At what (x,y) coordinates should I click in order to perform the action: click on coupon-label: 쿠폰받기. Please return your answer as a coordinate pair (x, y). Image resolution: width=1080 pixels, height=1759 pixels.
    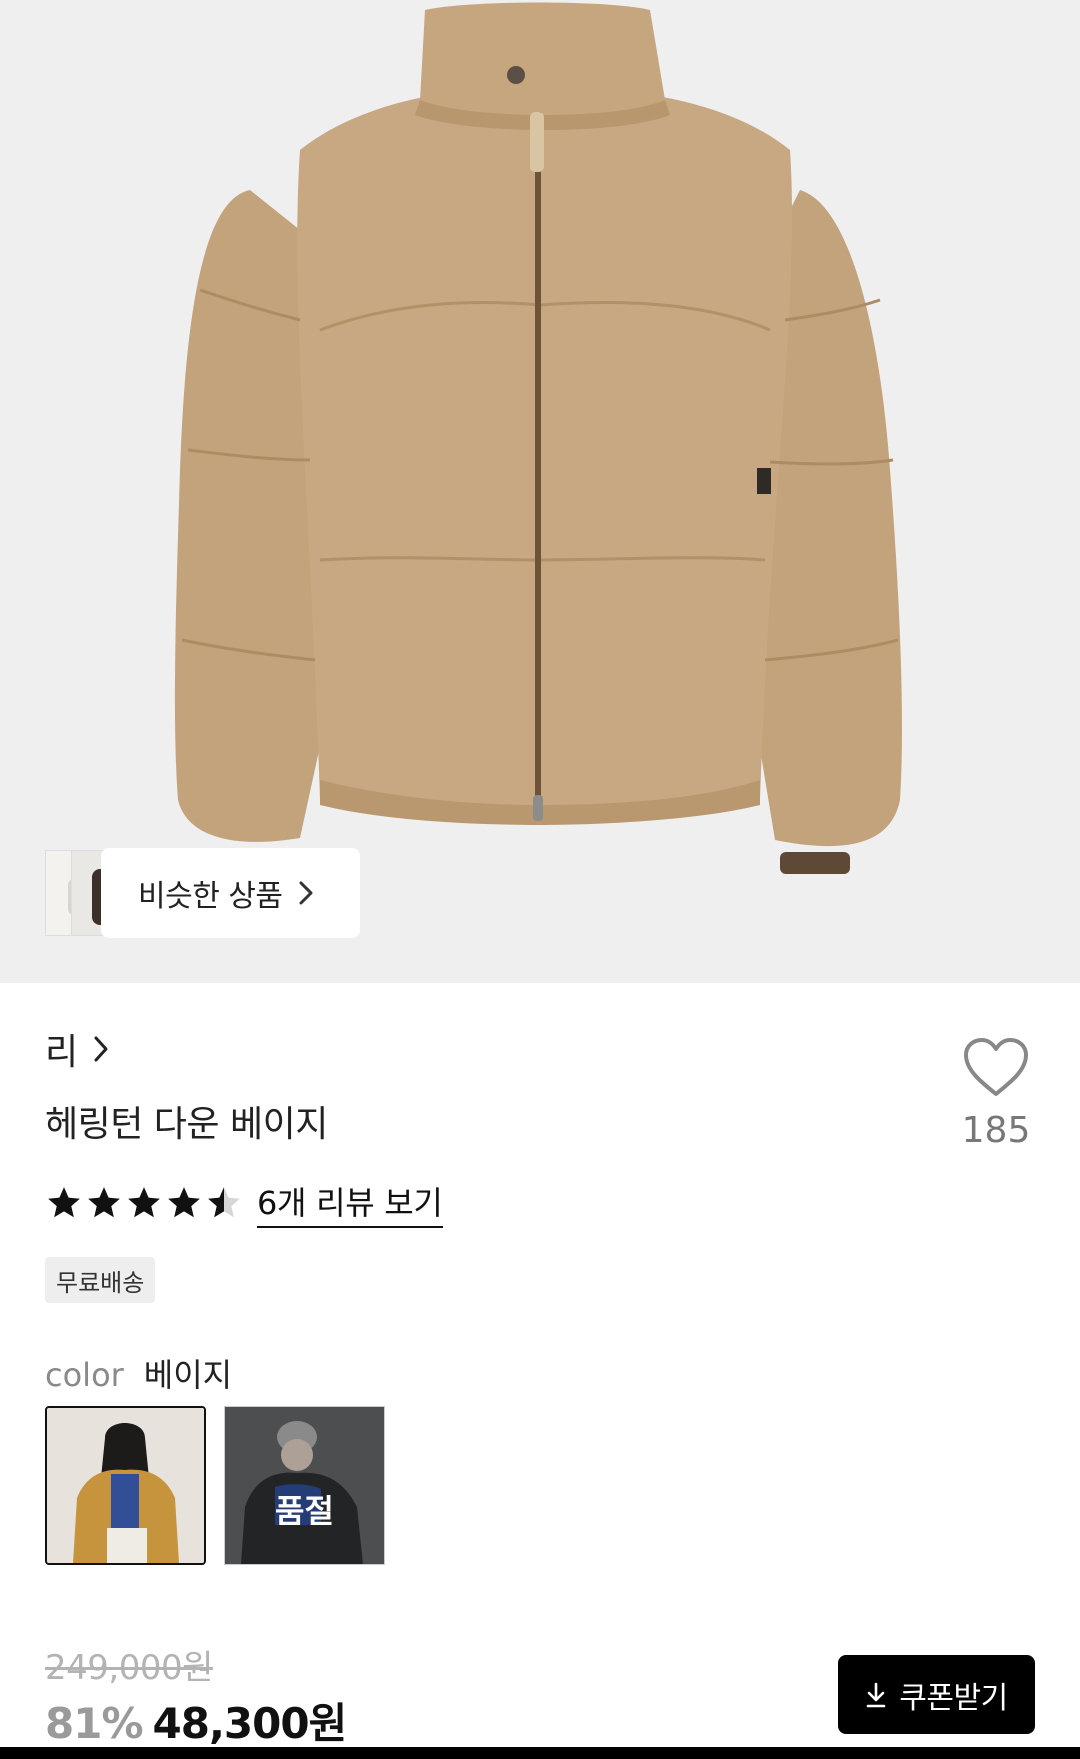
    Looking at the image, I should click on (953, 1698).